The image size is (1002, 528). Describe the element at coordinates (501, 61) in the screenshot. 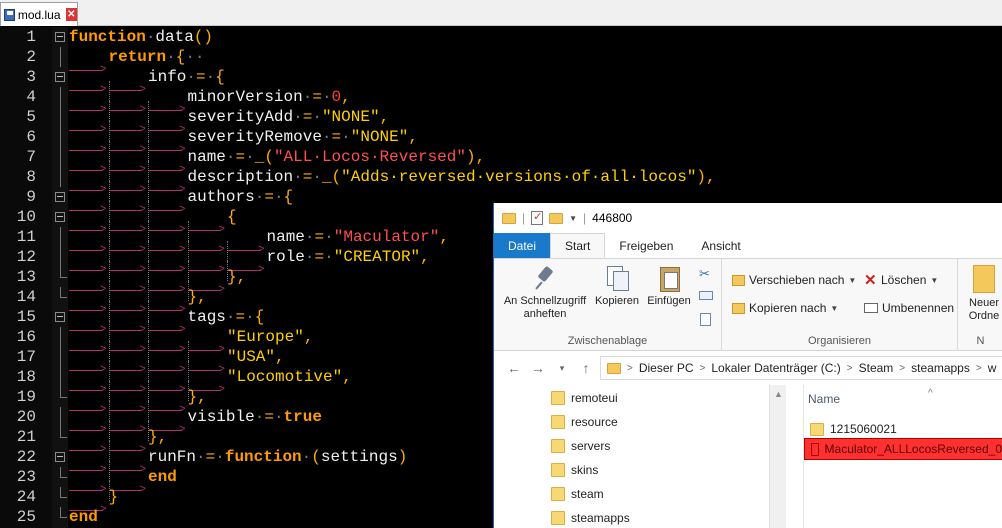

I see `code-line: 2 > return·{··` at that location.